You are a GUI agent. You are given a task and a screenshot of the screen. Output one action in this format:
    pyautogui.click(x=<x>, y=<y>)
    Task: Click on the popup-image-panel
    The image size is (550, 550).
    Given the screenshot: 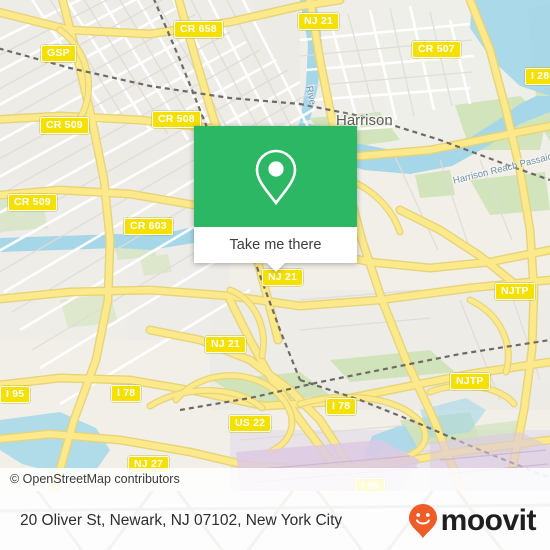 What is the action you would take?
    pyautogui.click(x=275, y=176)
    